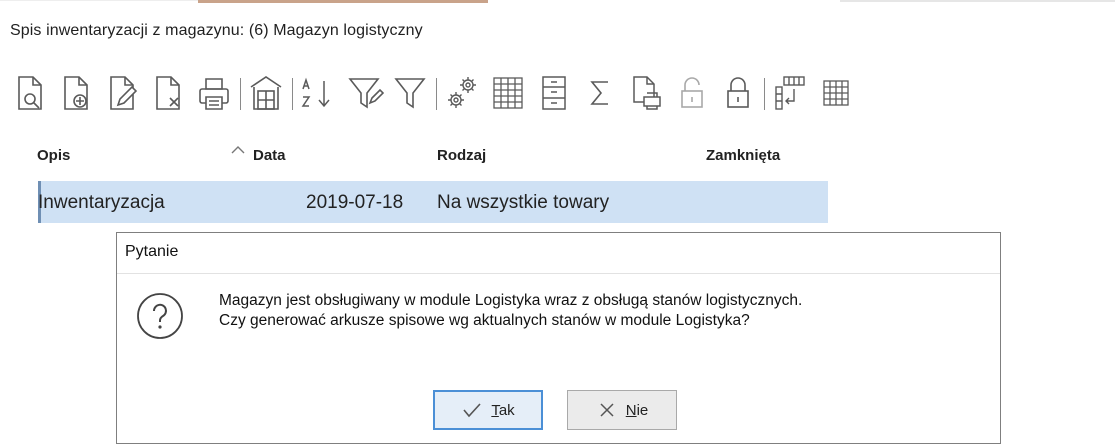  What do you see at coordinates (269, 155) in the screenshot?
I see `column-header-data: Data` at bounding box center [269, 155].